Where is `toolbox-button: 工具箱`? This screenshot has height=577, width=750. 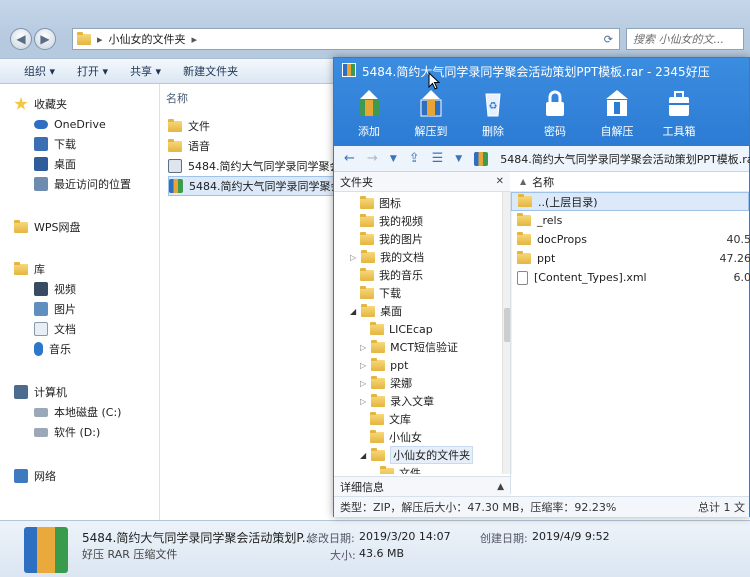
toolbox-button: 工具箱 is located at coordinates (679, 113).